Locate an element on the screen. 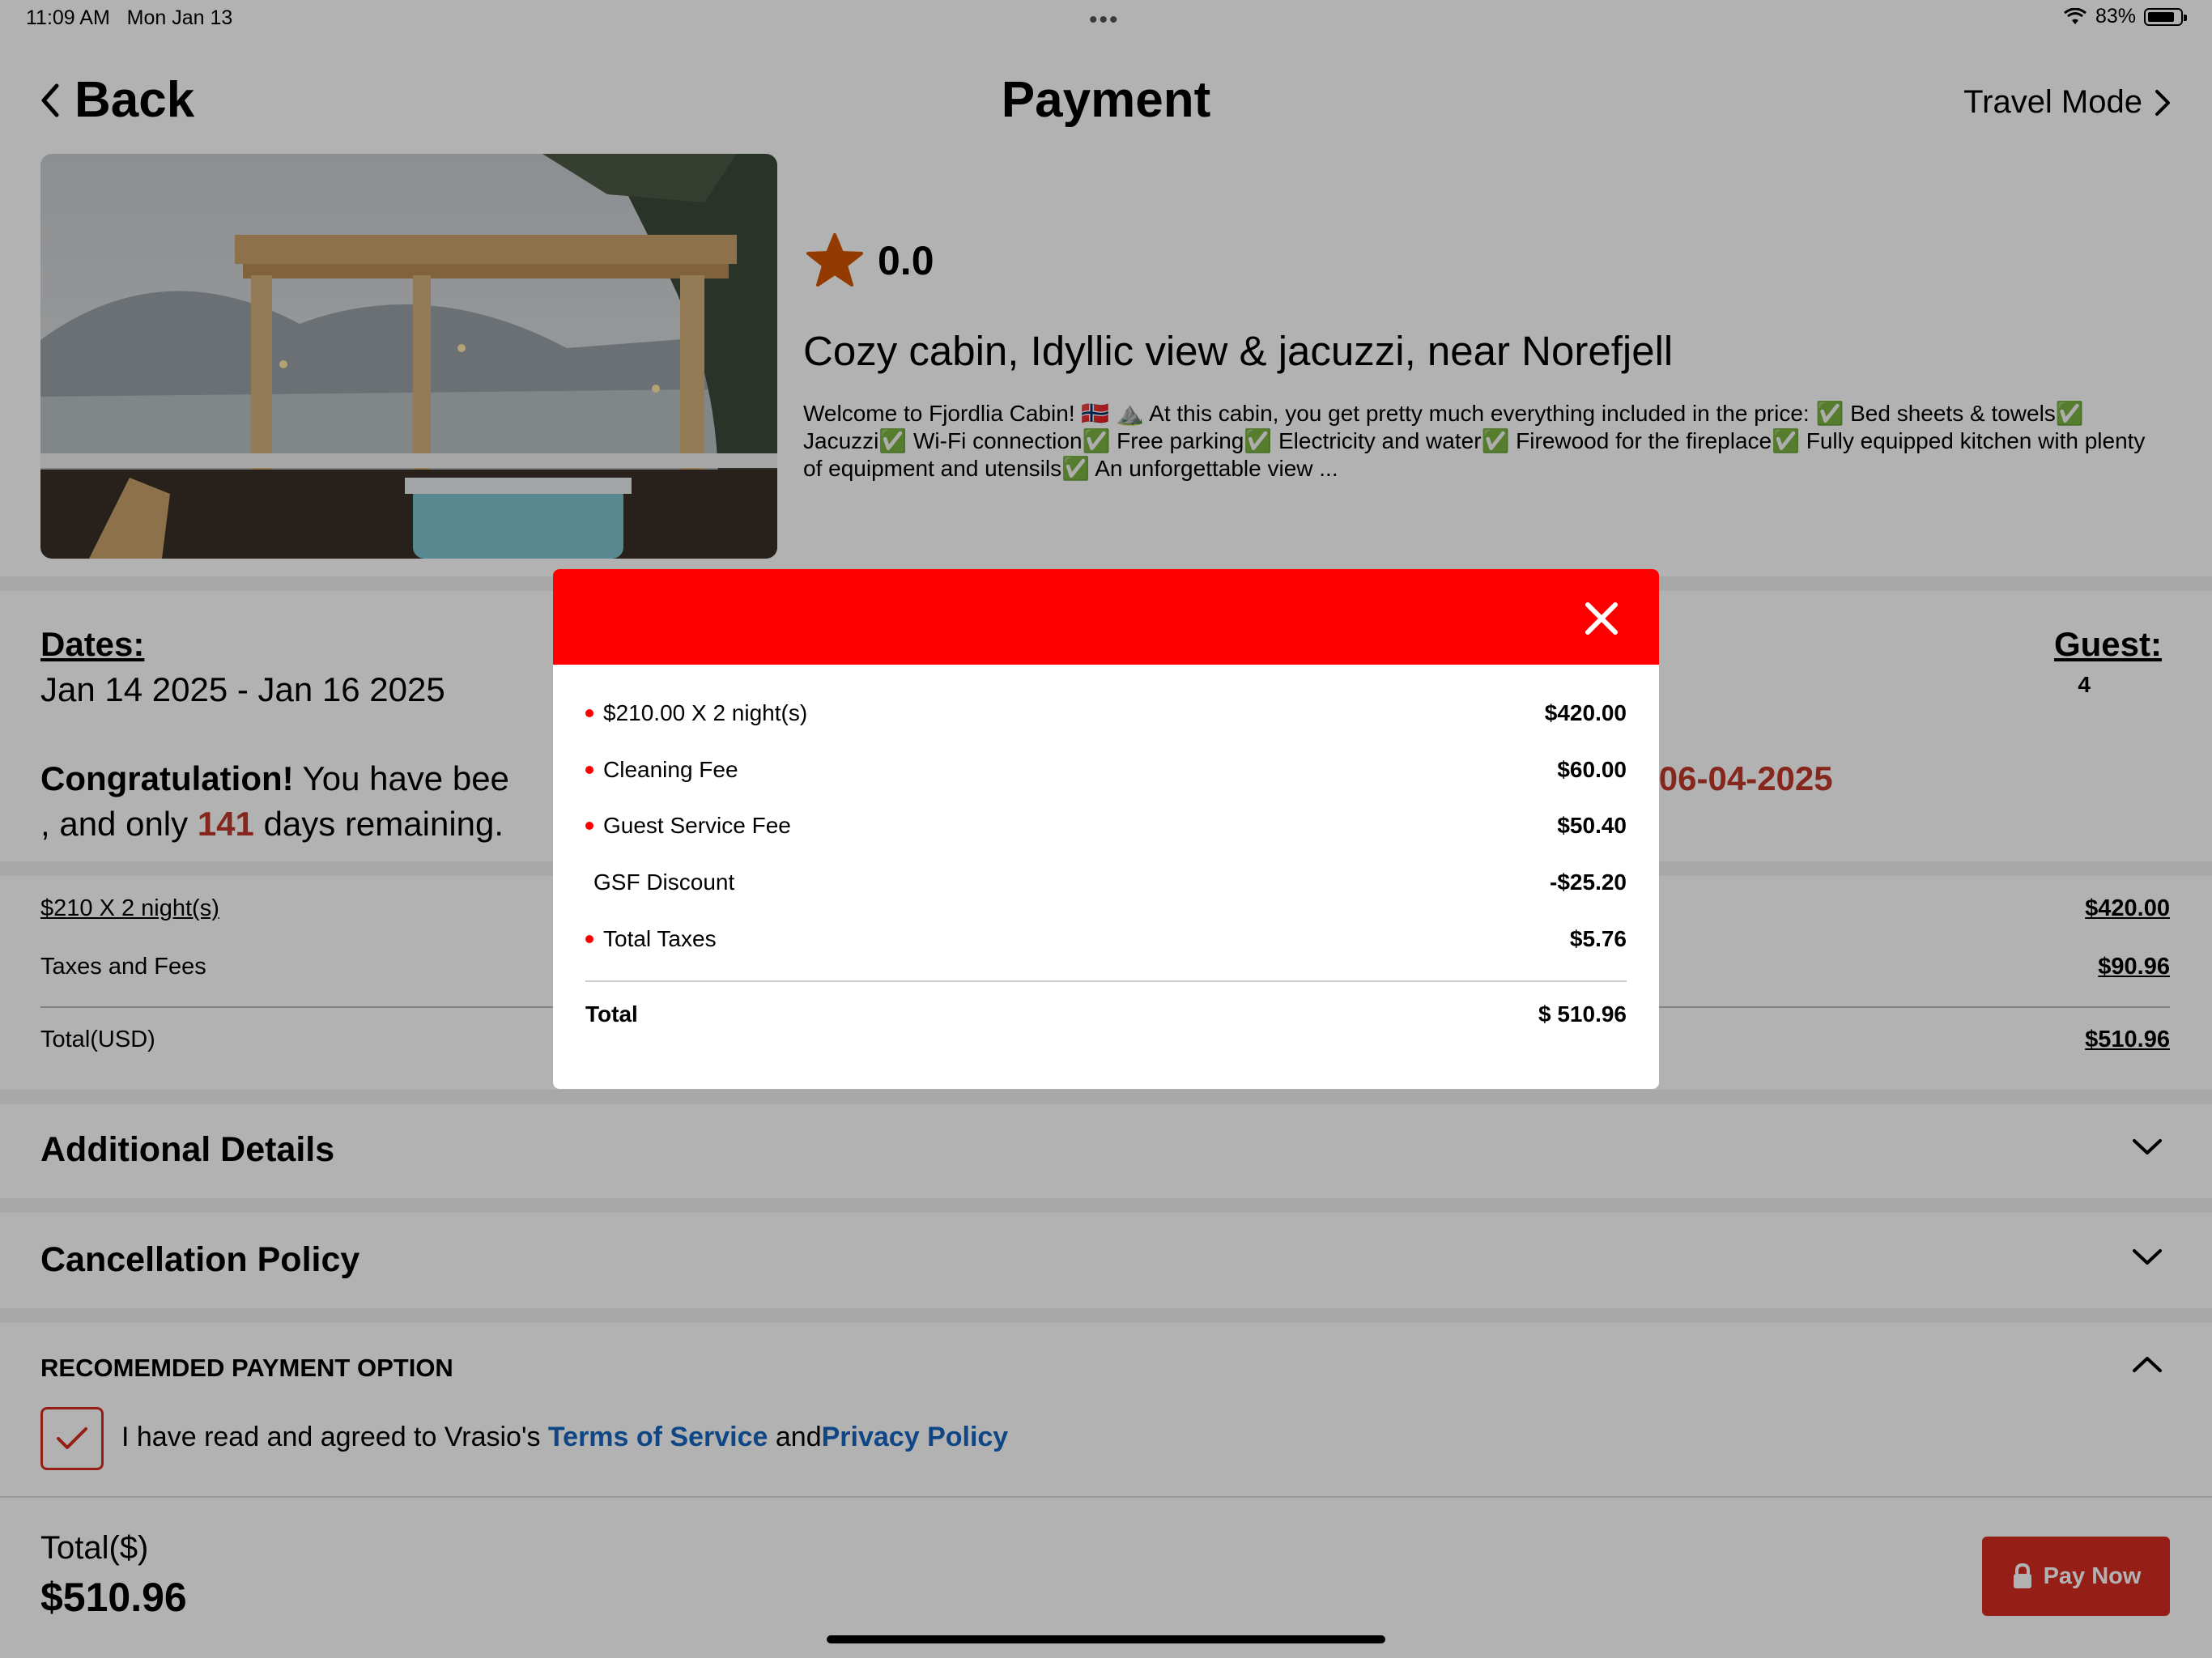 The width and height of the screenshot is (2212, 1658). modal-row-guest-service-fee: Guest Service Fee $50.40 is located at coordinates (1106, 826).